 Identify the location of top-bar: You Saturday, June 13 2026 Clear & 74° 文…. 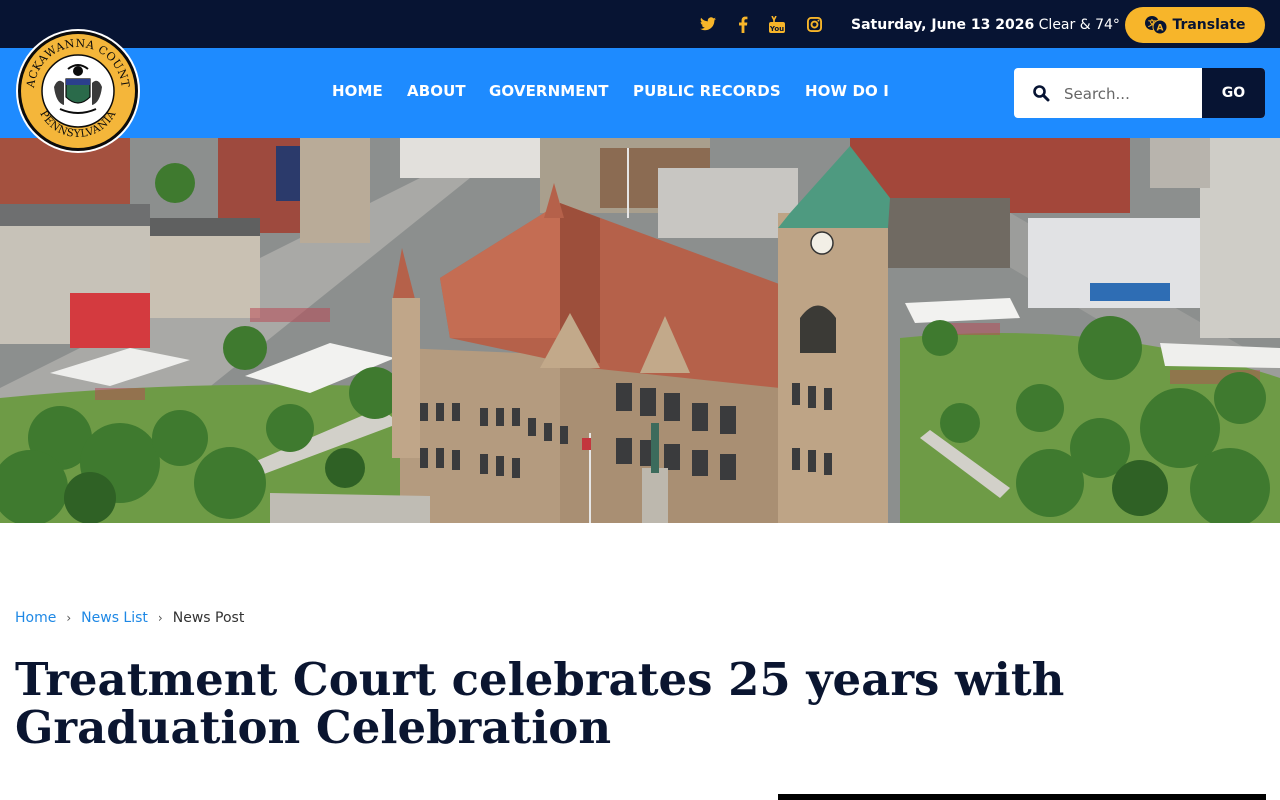
(640, 24).